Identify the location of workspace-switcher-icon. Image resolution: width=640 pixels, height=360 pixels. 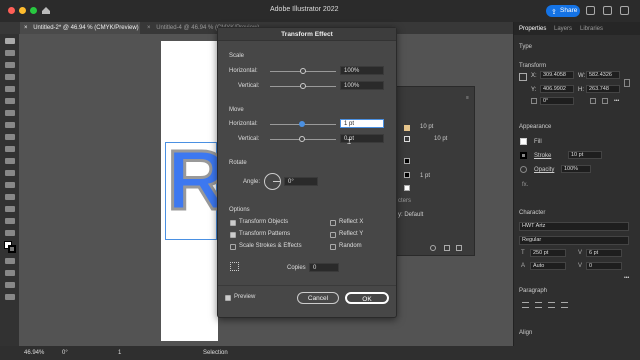
(624, 10).